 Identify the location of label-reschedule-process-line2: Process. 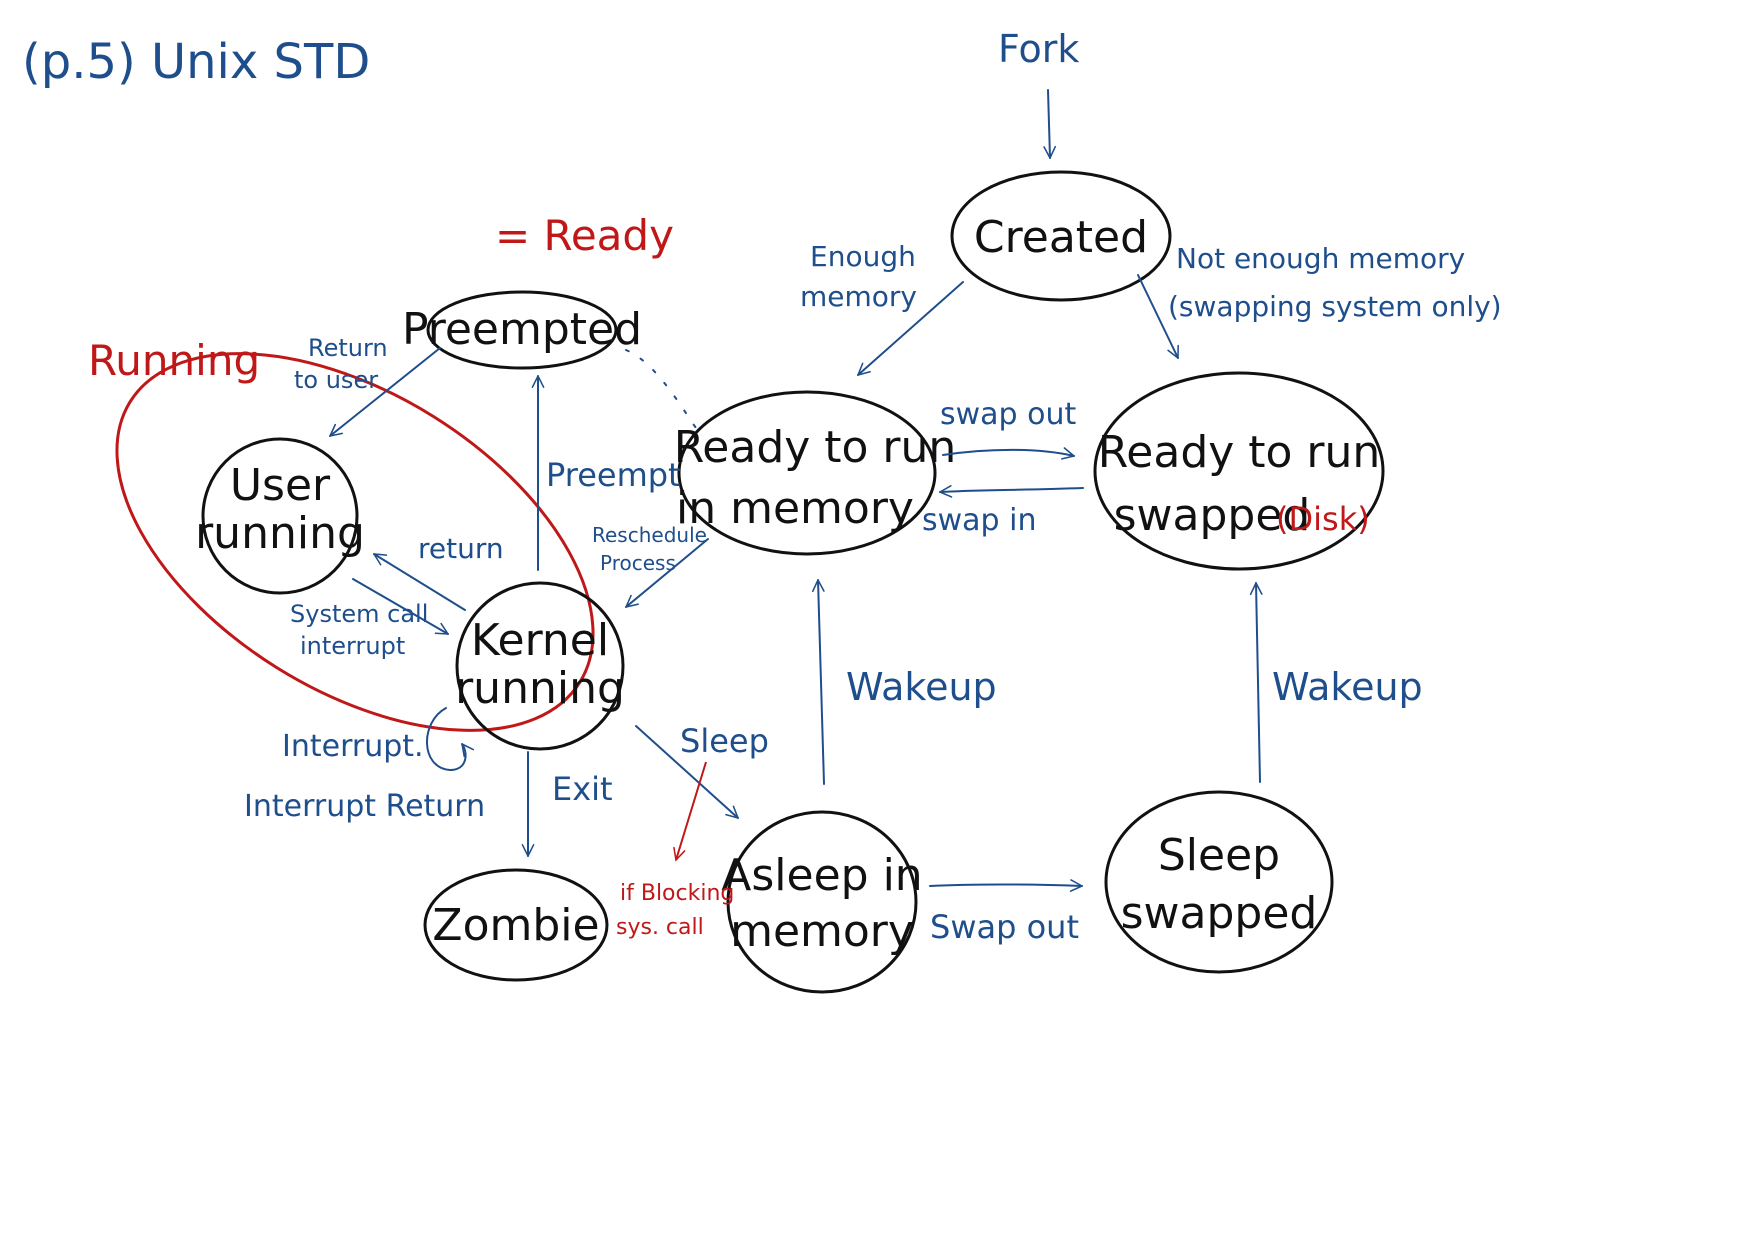
(638, 563).